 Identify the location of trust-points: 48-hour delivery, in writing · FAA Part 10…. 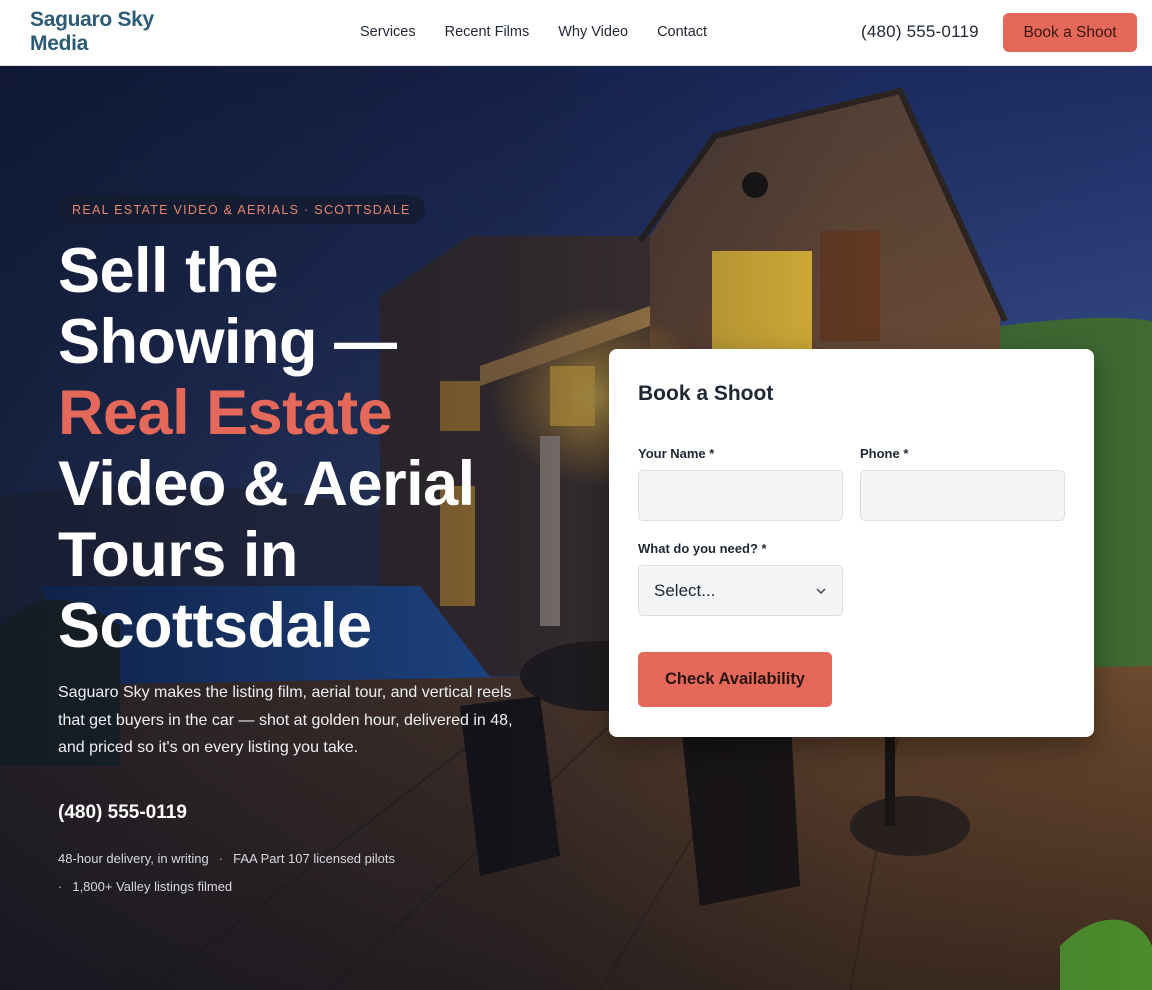
(268, 873).